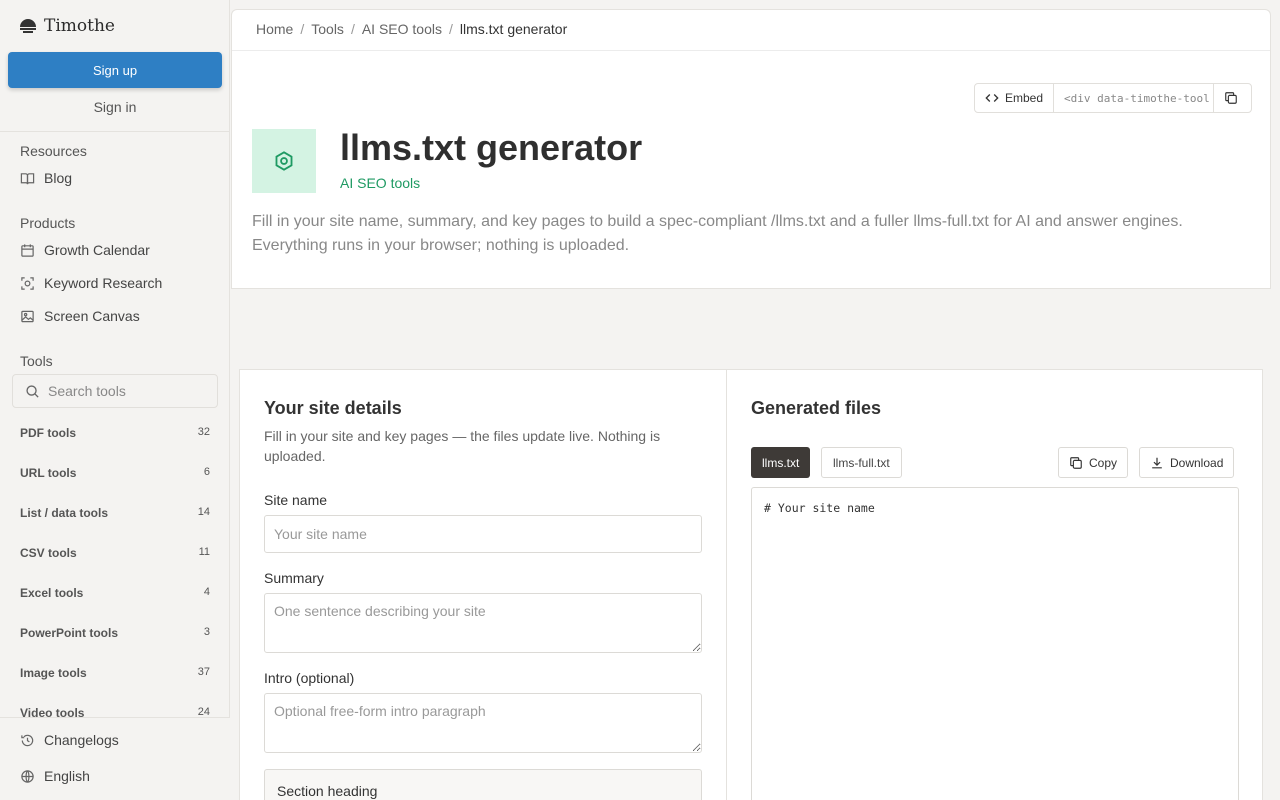 This screenshot has width=1280, height=800. I want to click on sidebar-divider, so click(115, 131).